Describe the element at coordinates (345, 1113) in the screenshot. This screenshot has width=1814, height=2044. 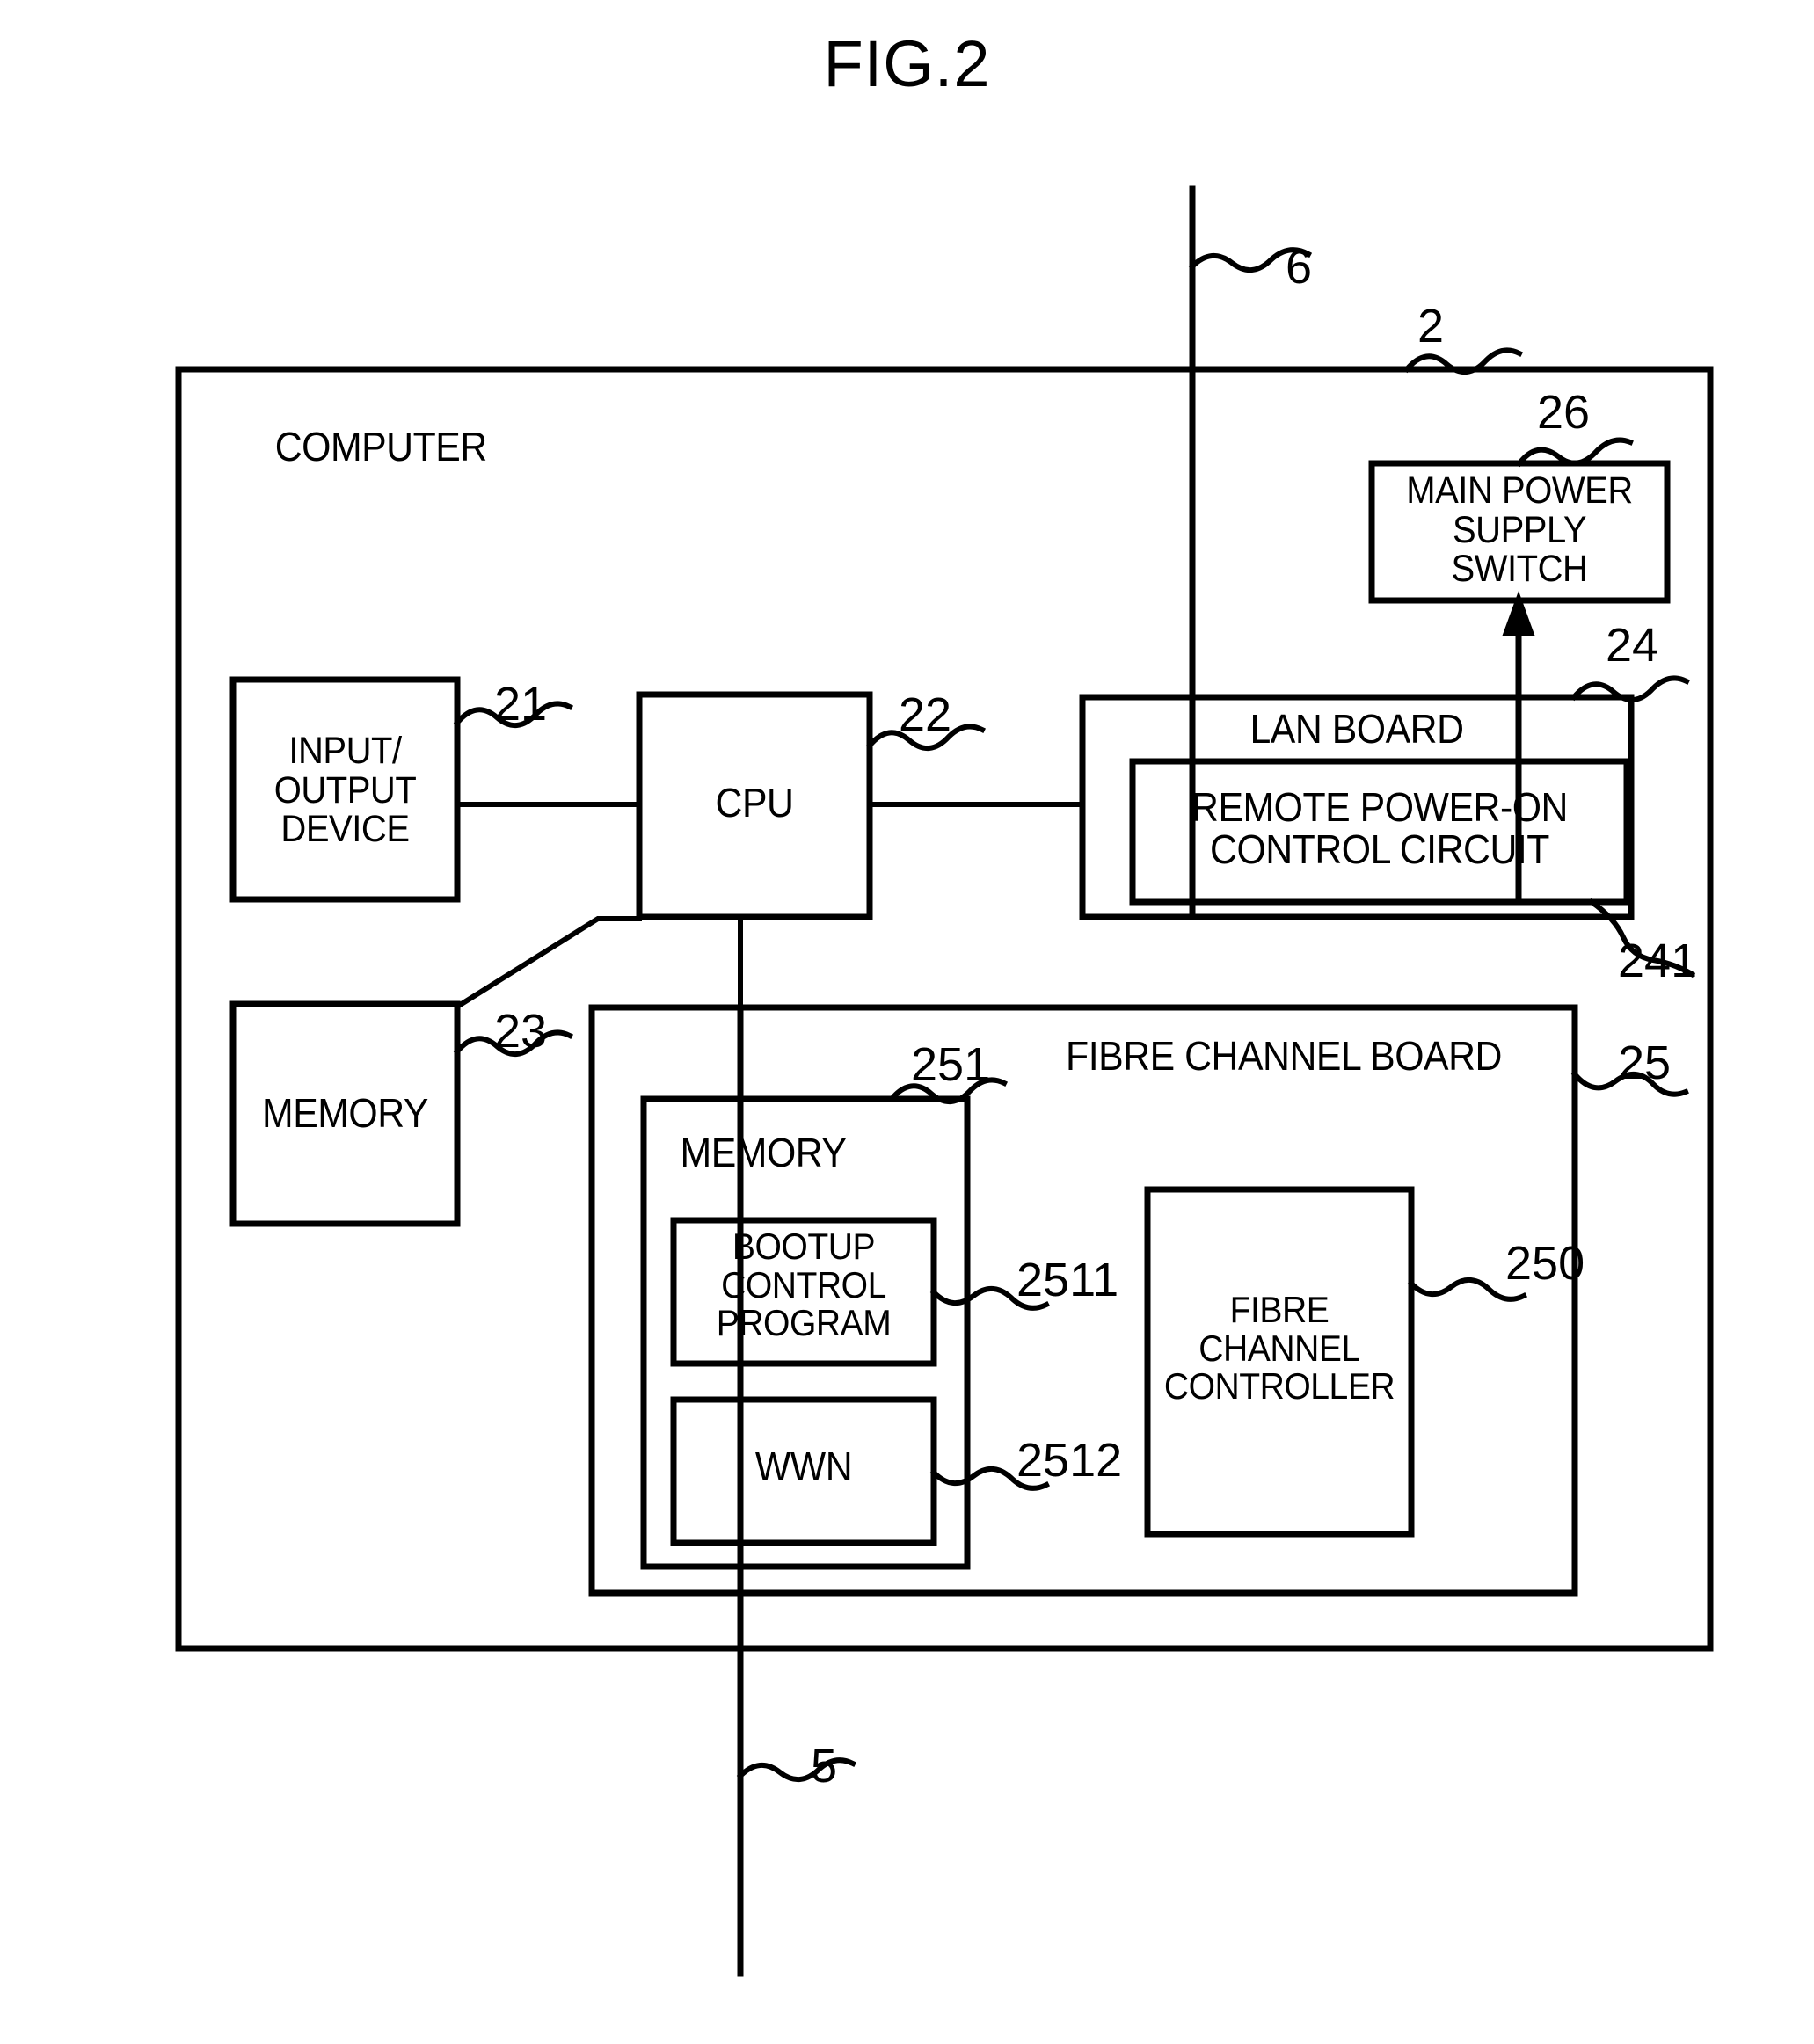
I see `memory-label: MEMORY` at that location.